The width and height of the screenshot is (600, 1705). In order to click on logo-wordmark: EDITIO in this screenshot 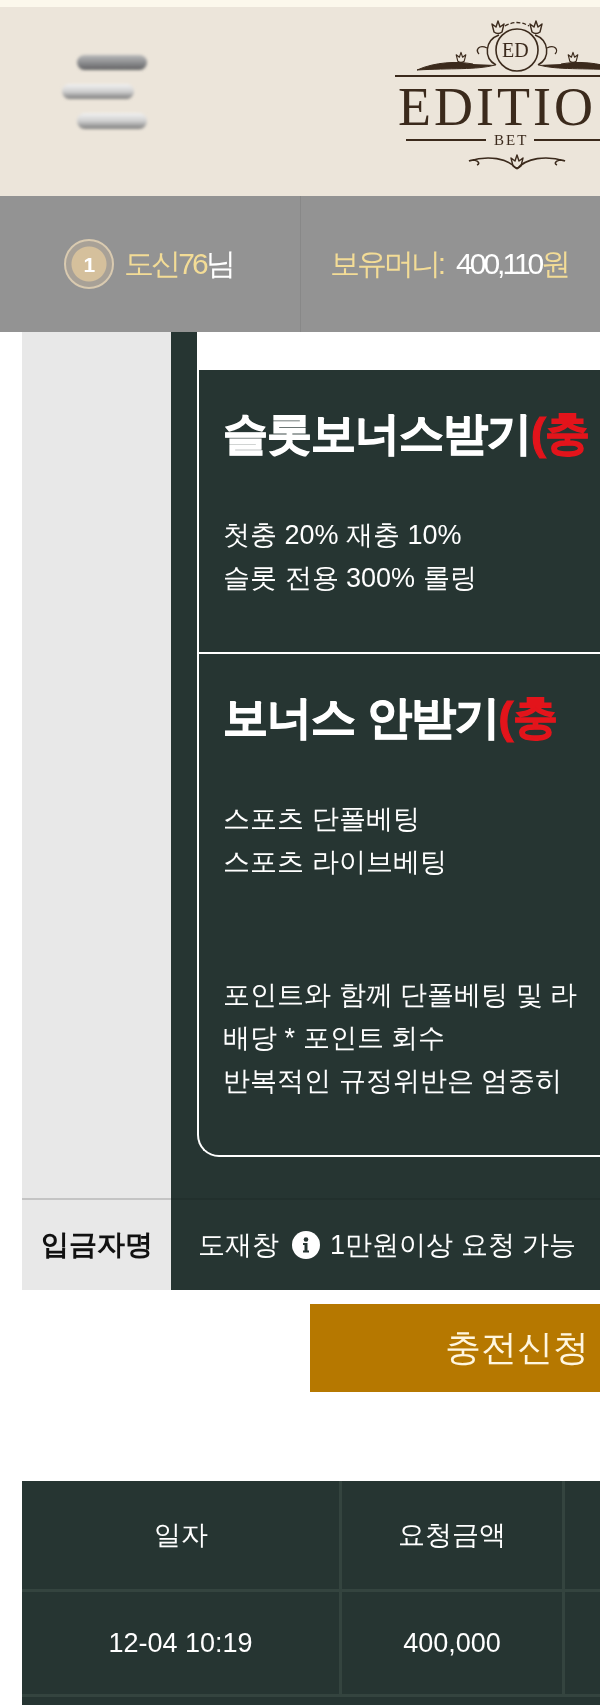, I will do `click(497, 107)`.